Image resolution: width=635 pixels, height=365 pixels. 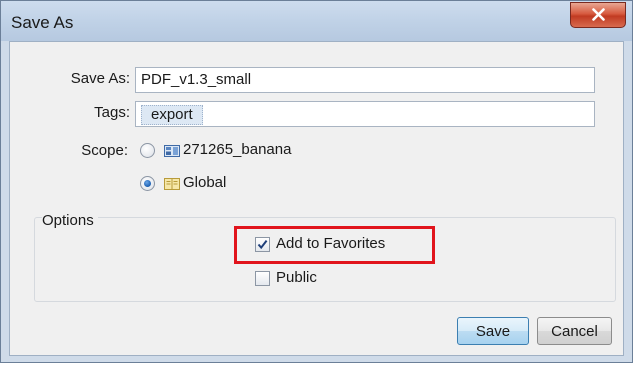 What do you see at coordinates (100, 78) in the screenshot?
I see `save-as-label: Save As:` at bounding box center [100, 78].